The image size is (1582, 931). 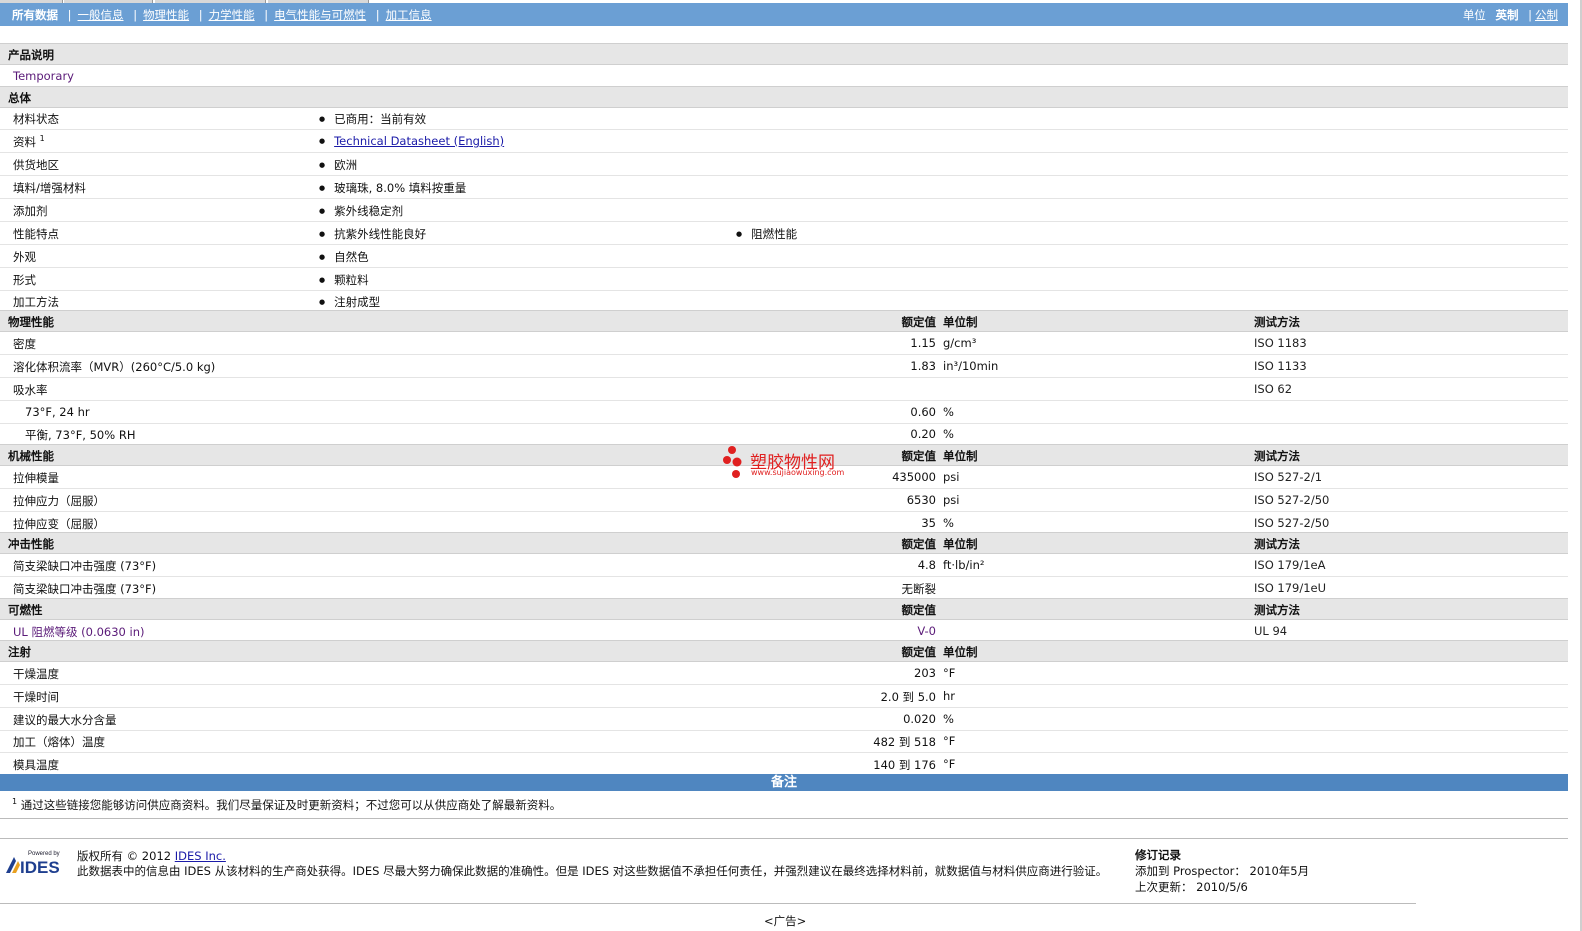 What do you see at coordinates (784, 118) in the screenshot?
I see `table-row: 材料状态 已商用：当前有效` at bounding box center [784, 118].